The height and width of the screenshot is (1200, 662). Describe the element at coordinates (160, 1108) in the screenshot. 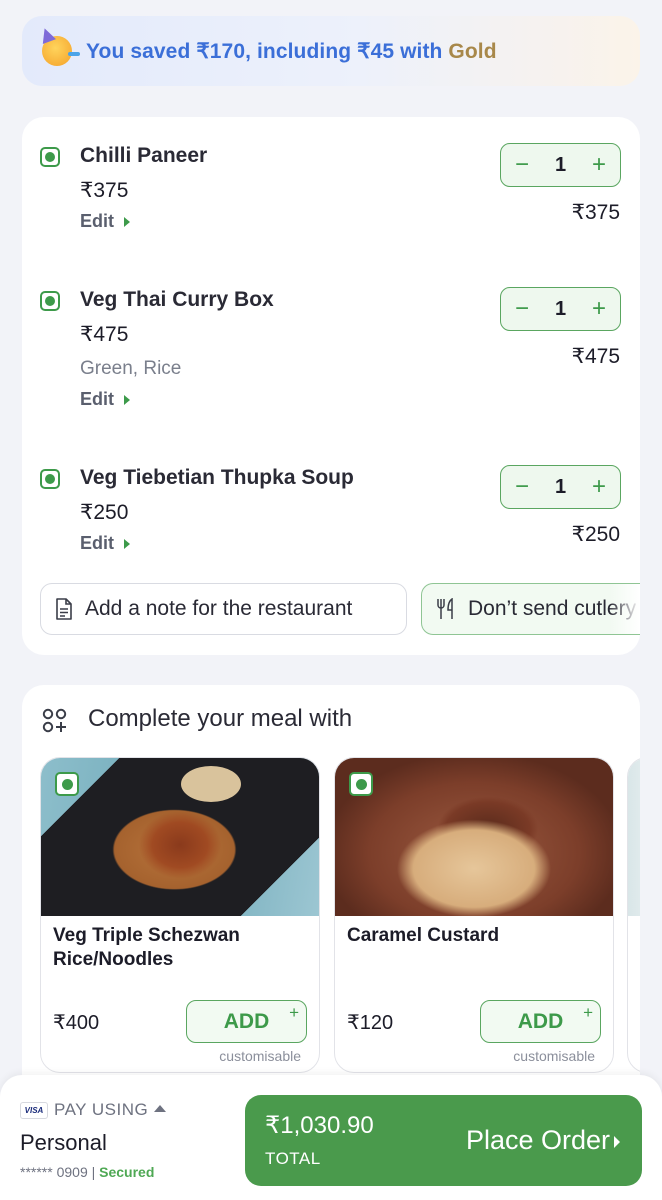

I see `caret-up-icon` at that location.